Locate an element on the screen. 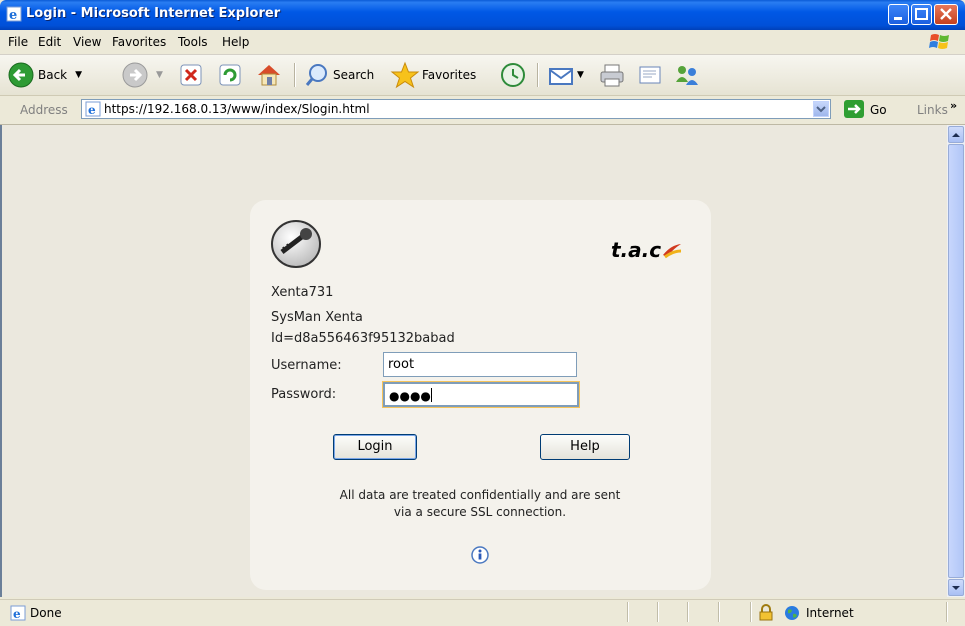  links-toolbar: Links is located at coordinates (932, 110).